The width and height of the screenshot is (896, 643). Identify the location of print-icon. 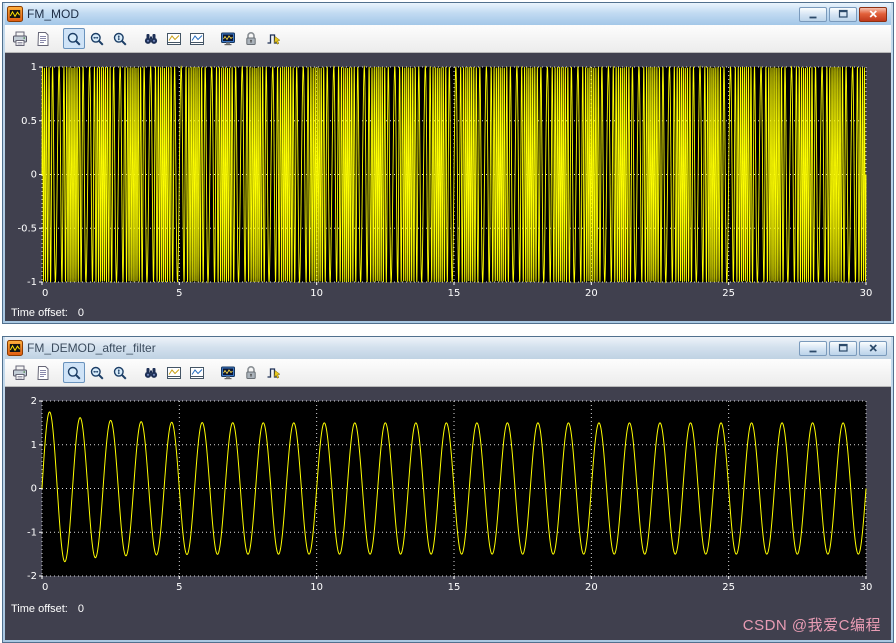
(20, 39).